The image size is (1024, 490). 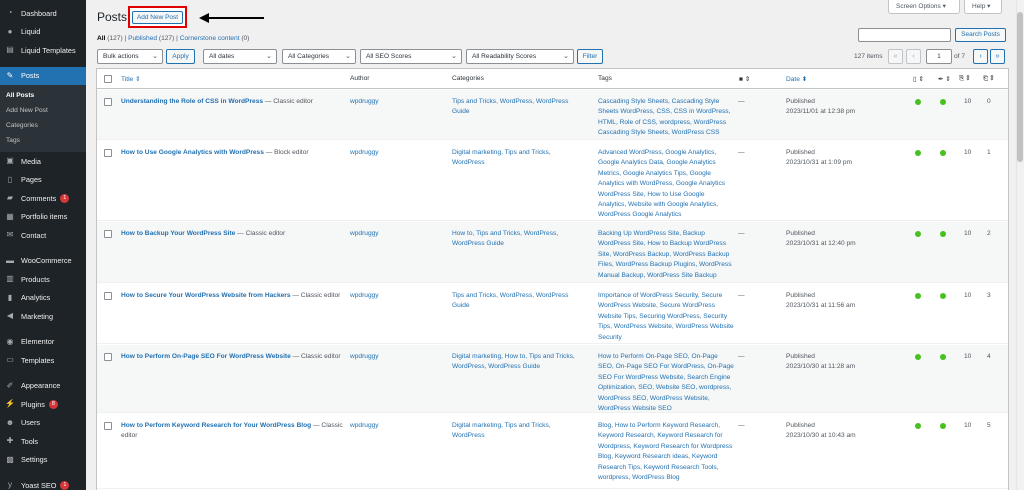 What do you see at coordinates (980, 56) in the screenshot?
I see `next-page-button: ›` at bounding box center [980, 56].